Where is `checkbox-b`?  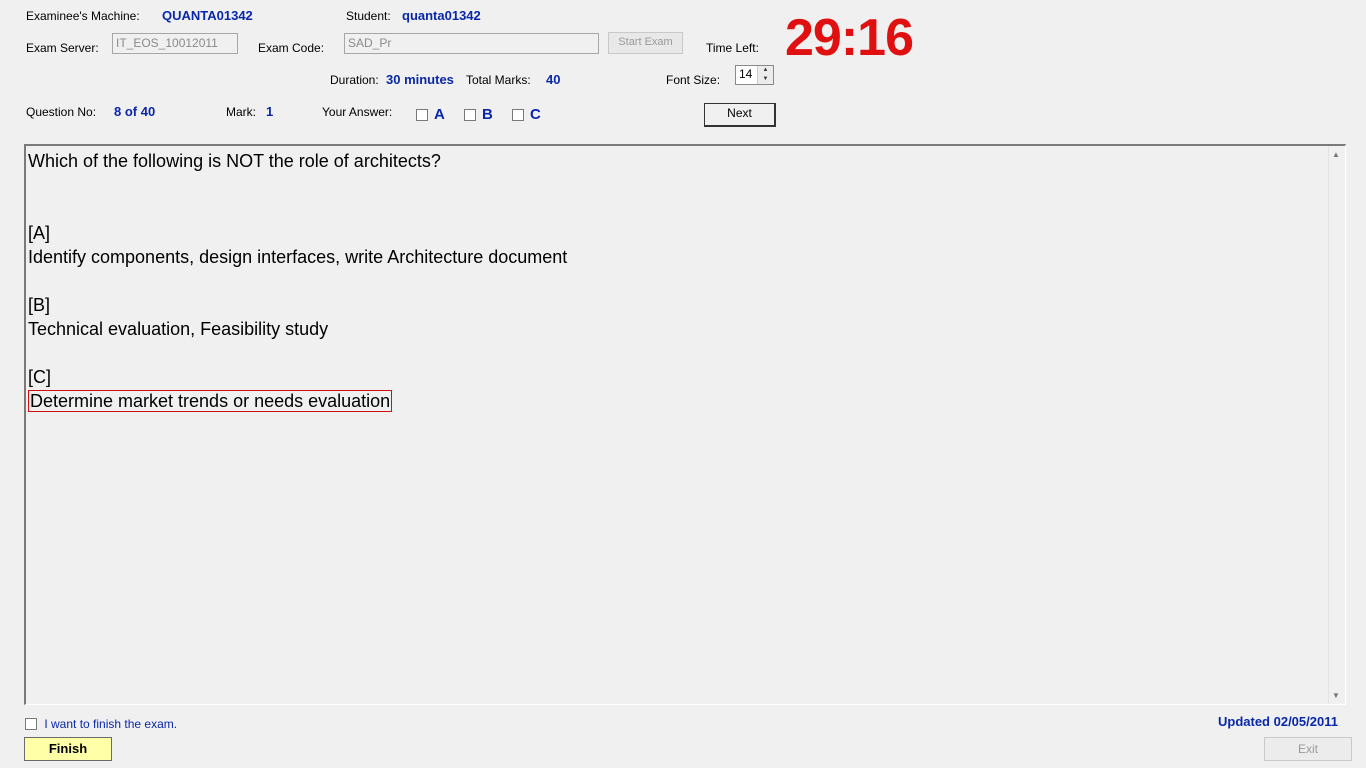
checkbox-b is located at coordinates (470, 114).